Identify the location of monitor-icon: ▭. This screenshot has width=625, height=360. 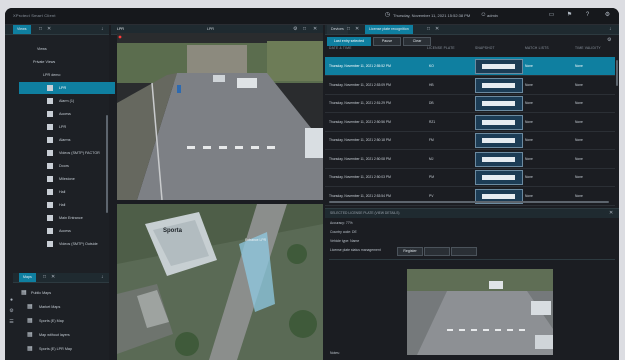
(551, 15).